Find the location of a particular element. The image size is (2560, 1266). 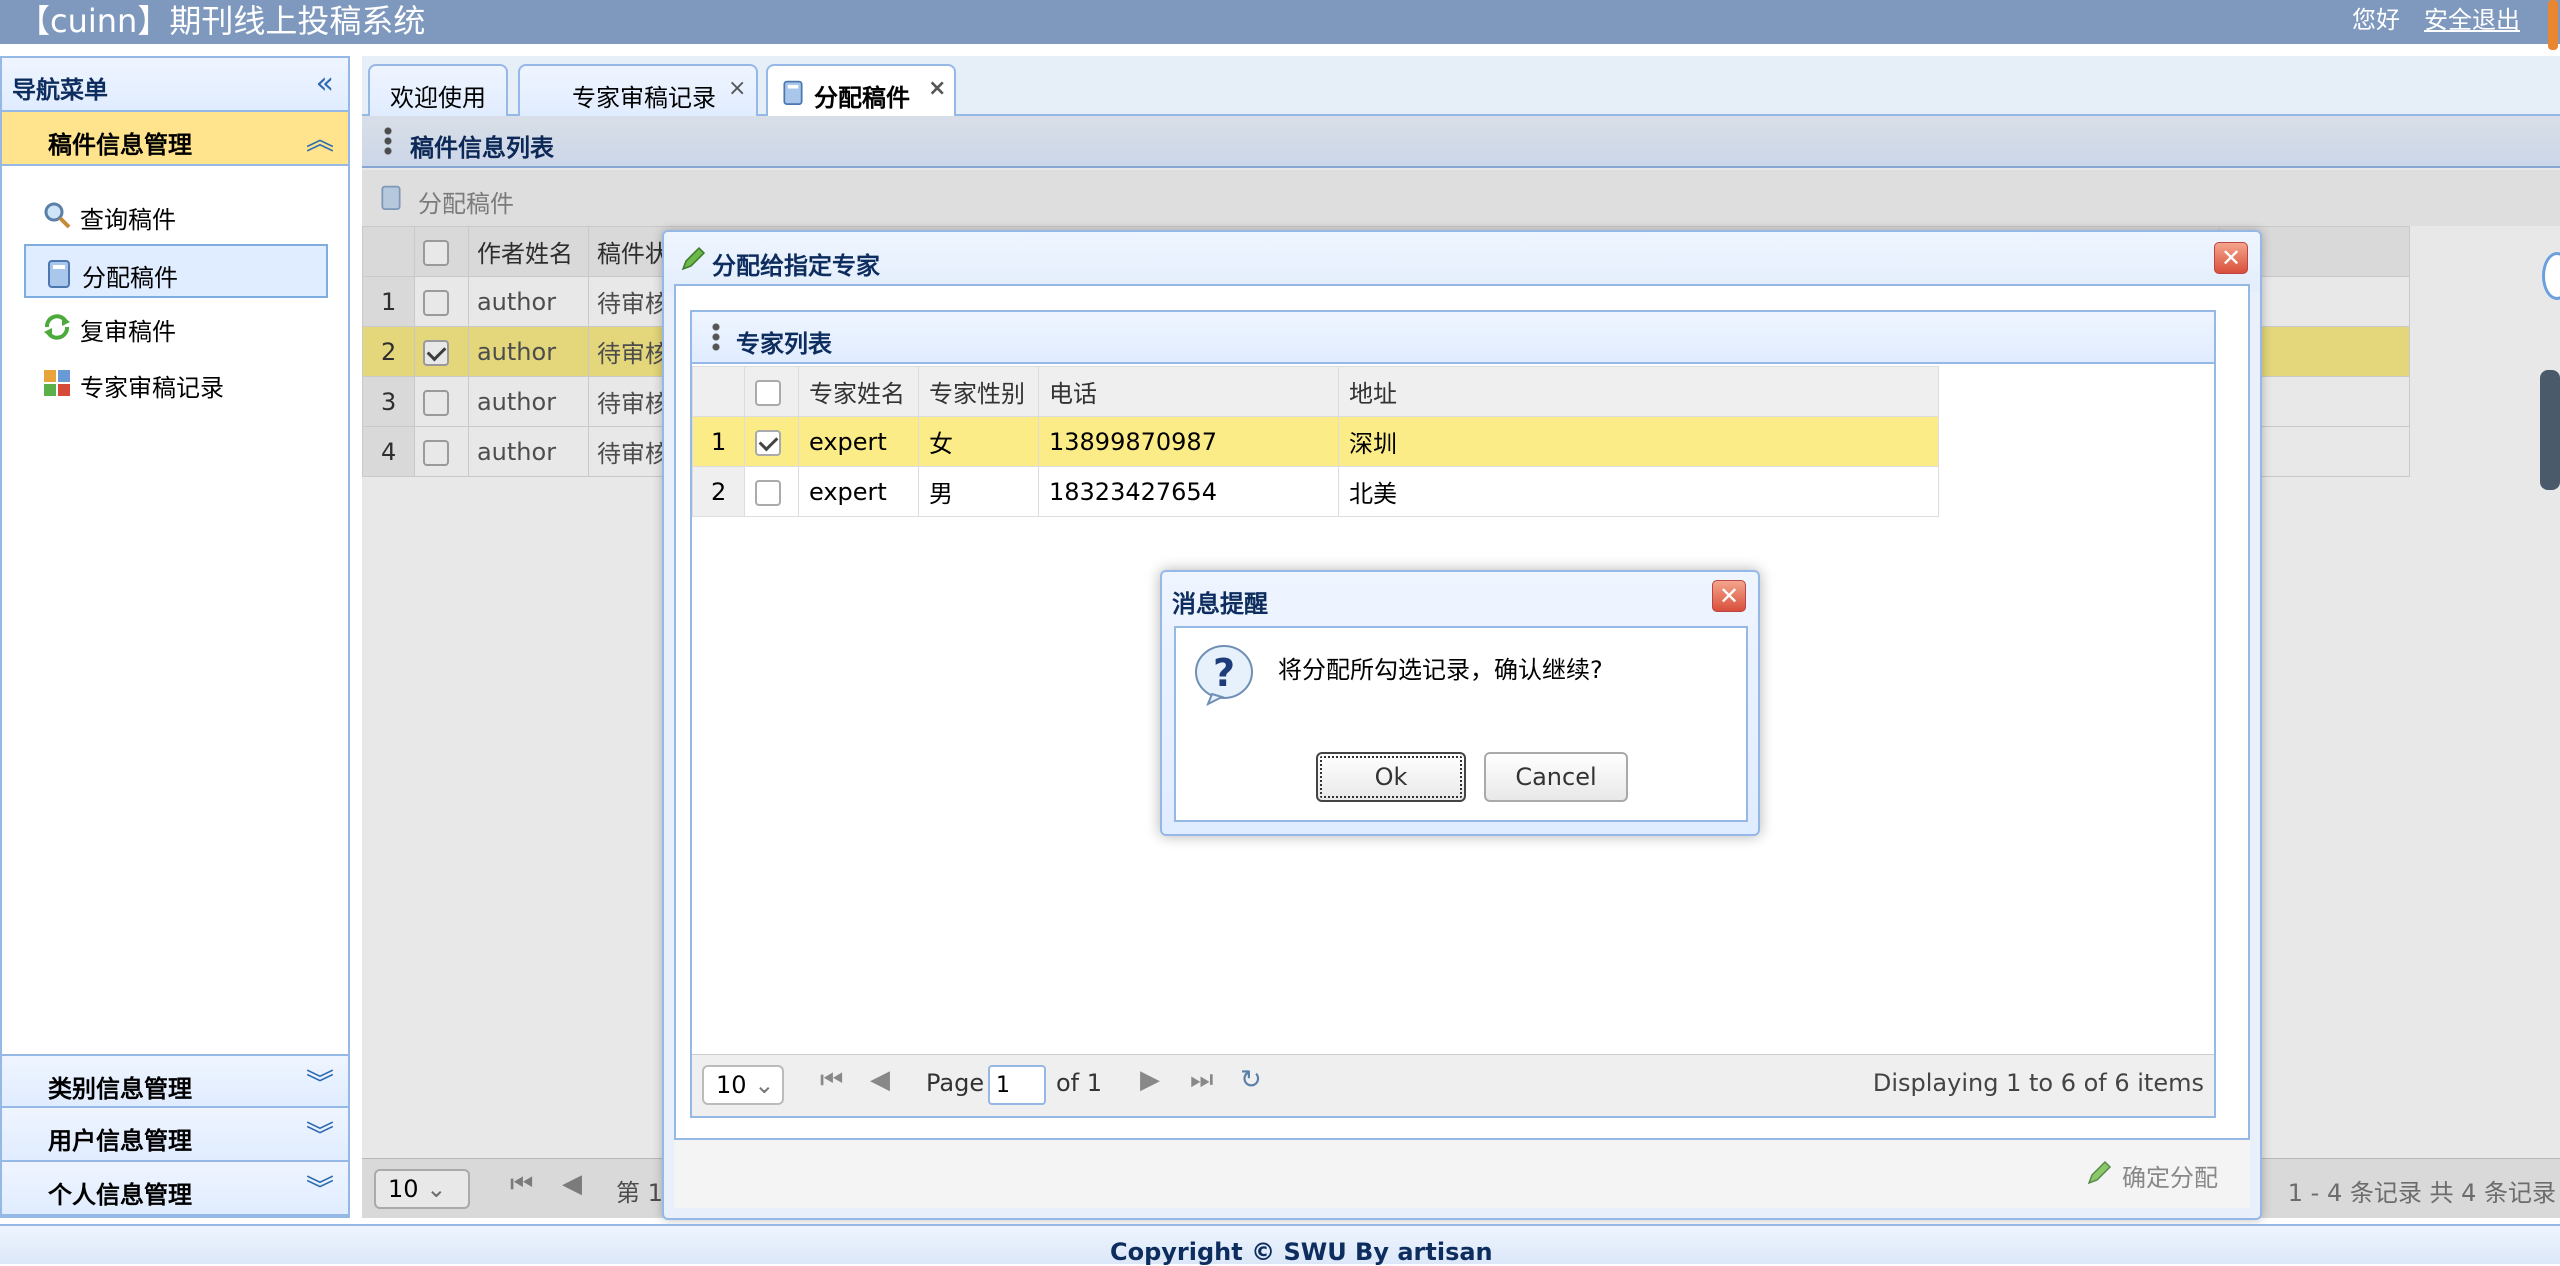

chevron-up-icon: ︽ is located at coordinates (320, 138).